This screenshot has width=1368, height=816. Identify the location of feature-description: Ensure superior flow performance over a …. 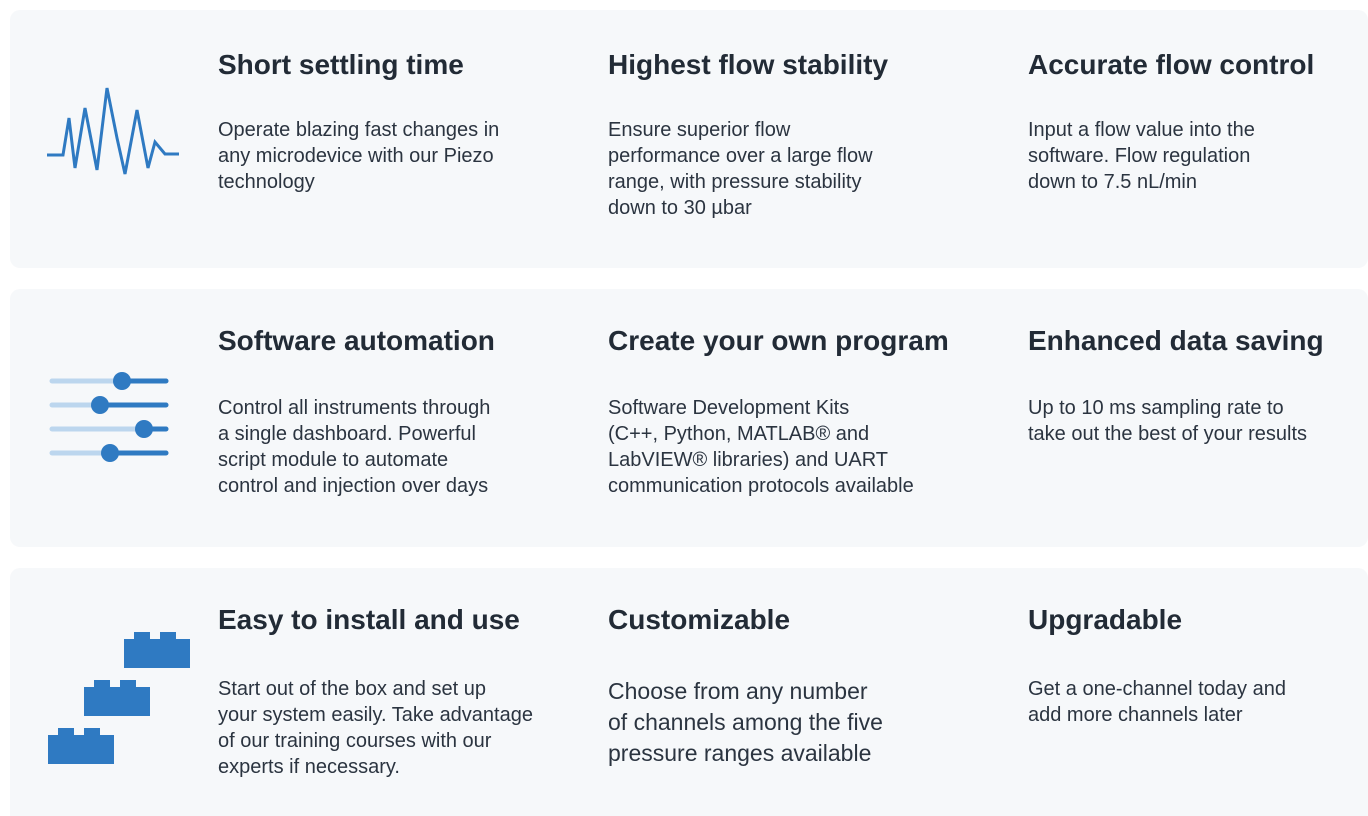
(740, 169).